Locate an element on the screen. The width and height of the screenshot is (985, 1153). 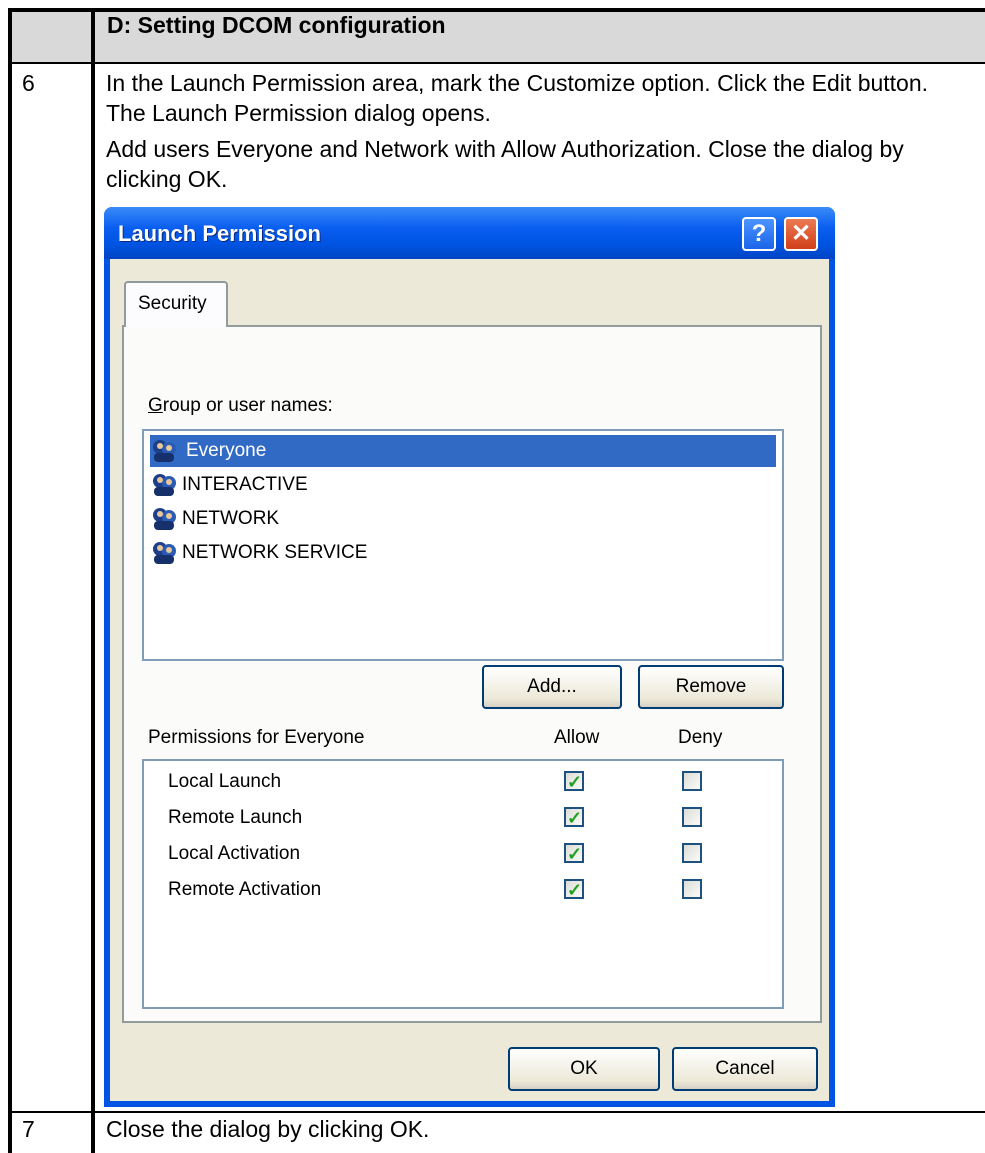
column-divider is located at coordinates (93, 38).